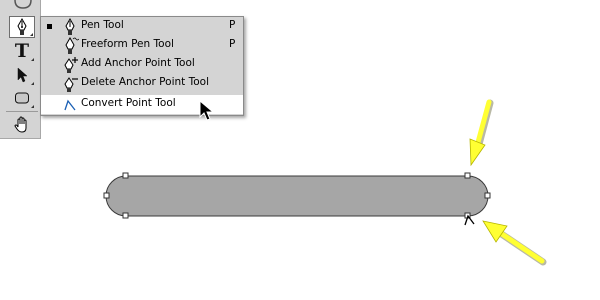 The image size is (600, 300). Describe the element at coordinates (297, 196) in the screenshot. I see `rounded-rectangle-path` at that location.